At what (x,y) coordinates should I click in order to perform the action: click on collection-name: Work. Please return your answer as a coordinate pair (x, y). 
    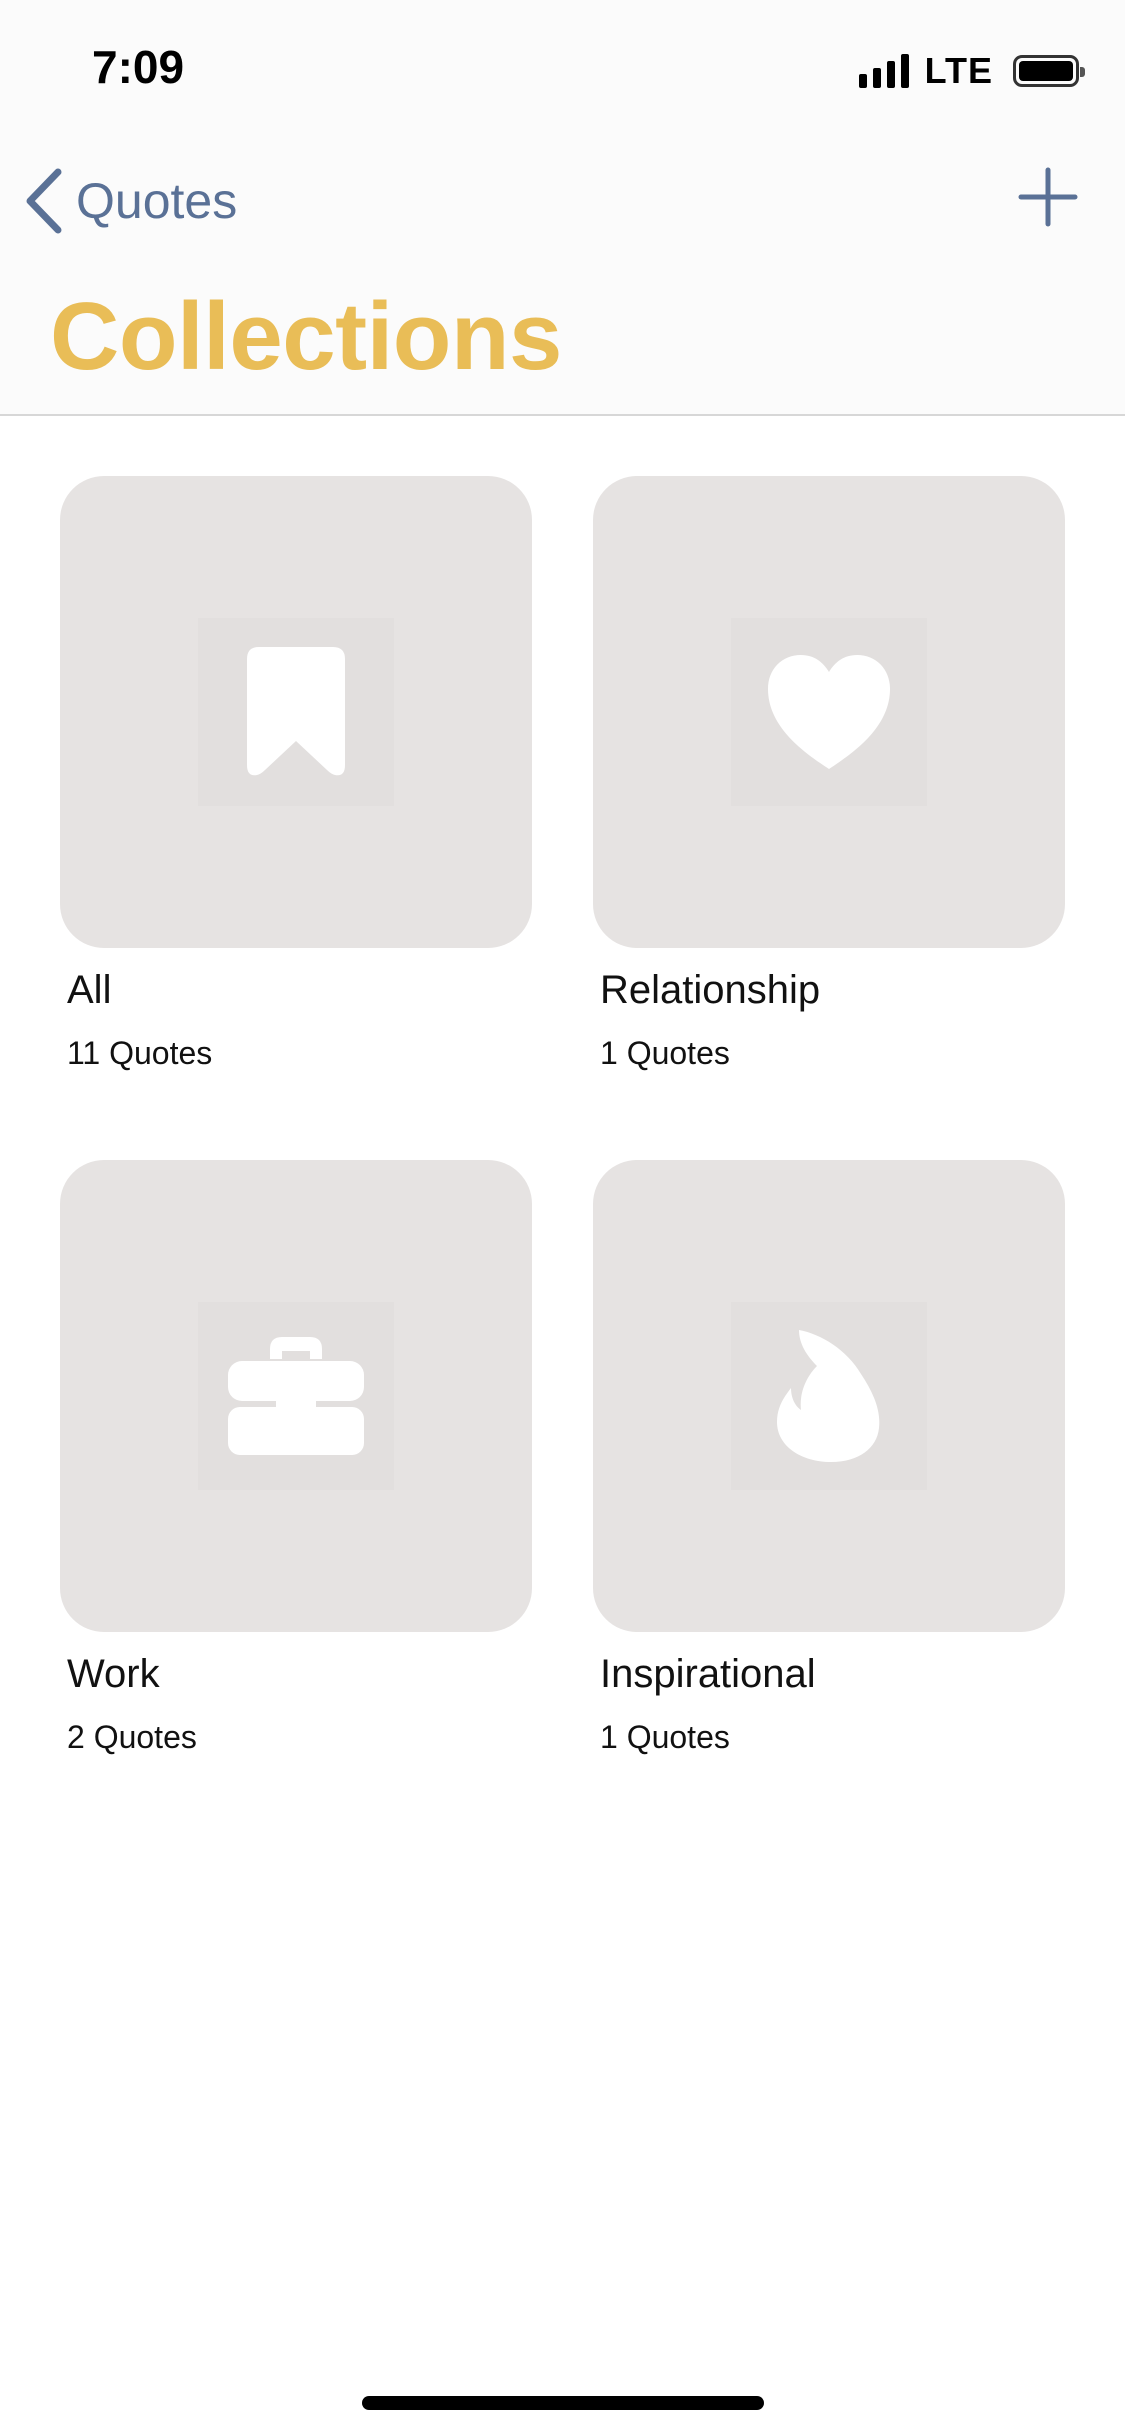
    Looking at the image, I should click on (113, 1674).